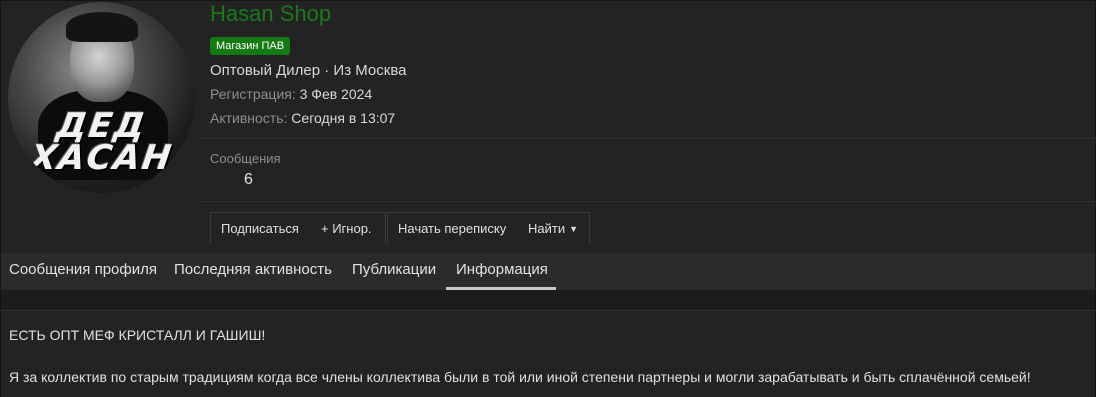  I want to click on find-button: Найти ▼, so click(553, 228).